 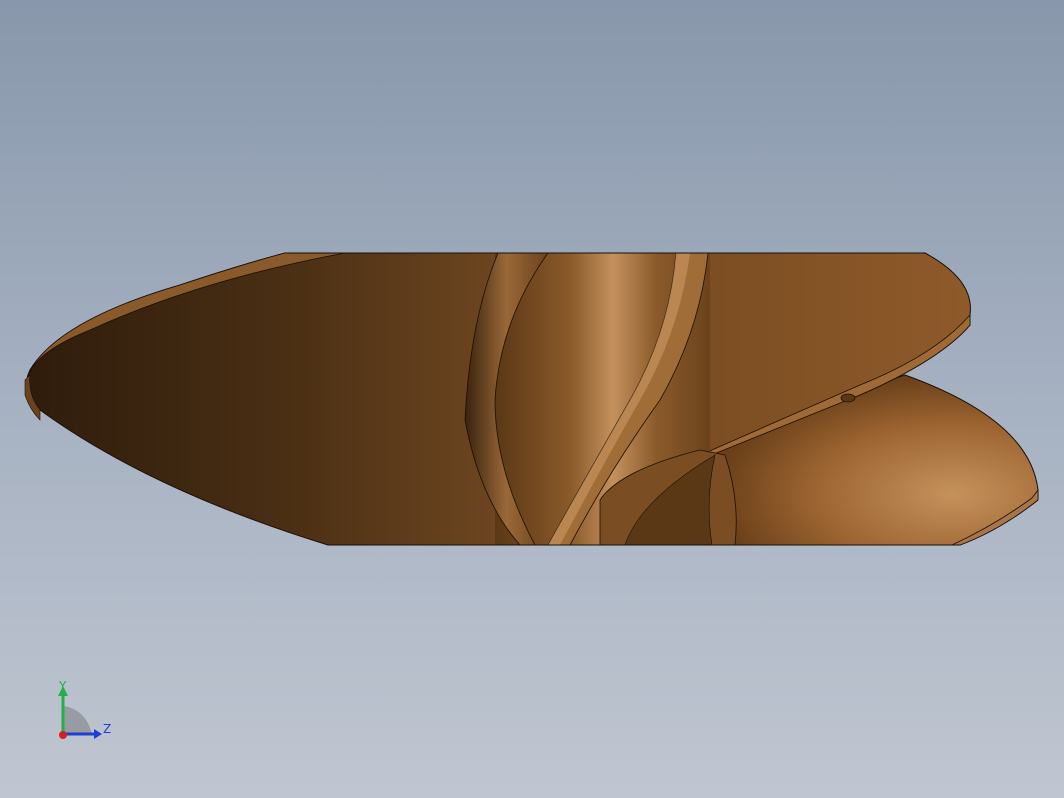 I want to click on z-axis-label: Z, so click(x=107, y=729).